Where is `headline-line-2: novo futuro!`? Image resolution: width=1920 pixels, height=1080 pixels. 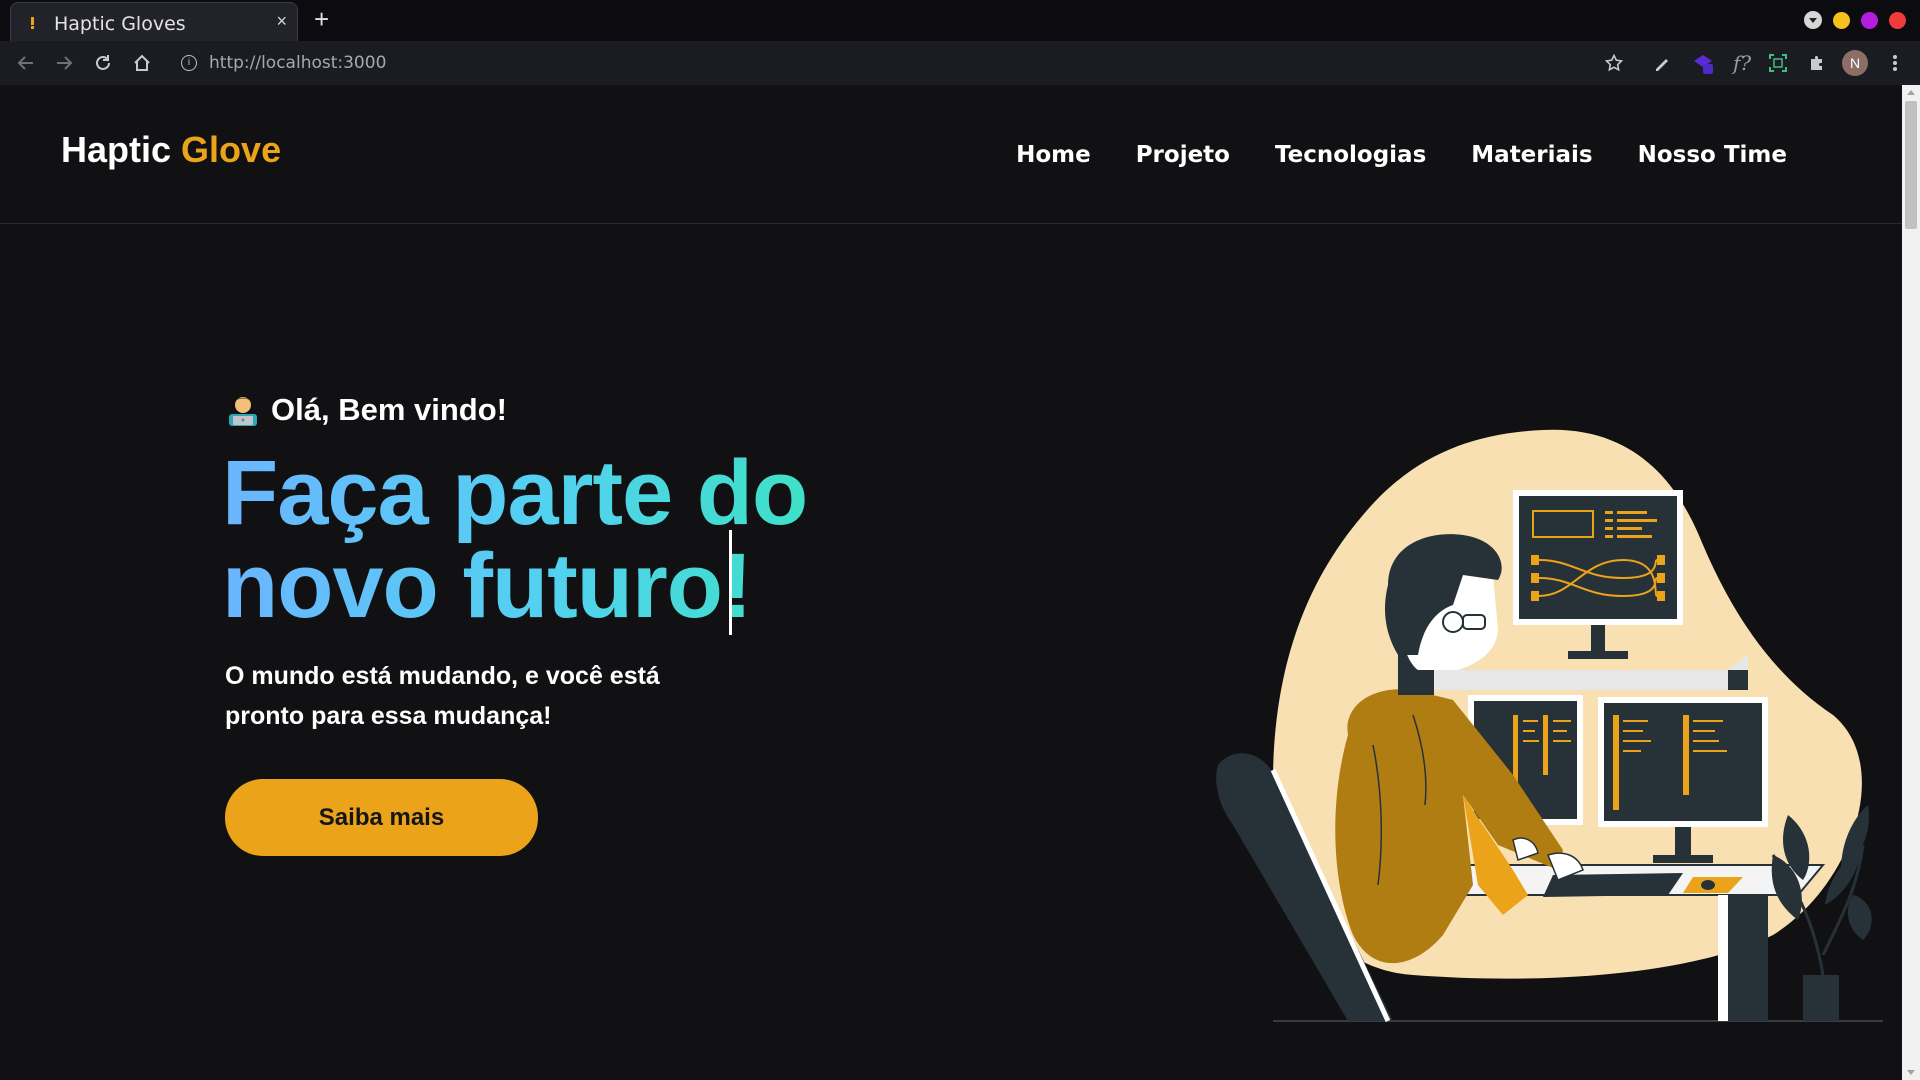
headline-line-2: novo futuro! is located at coordinates (487, 586).